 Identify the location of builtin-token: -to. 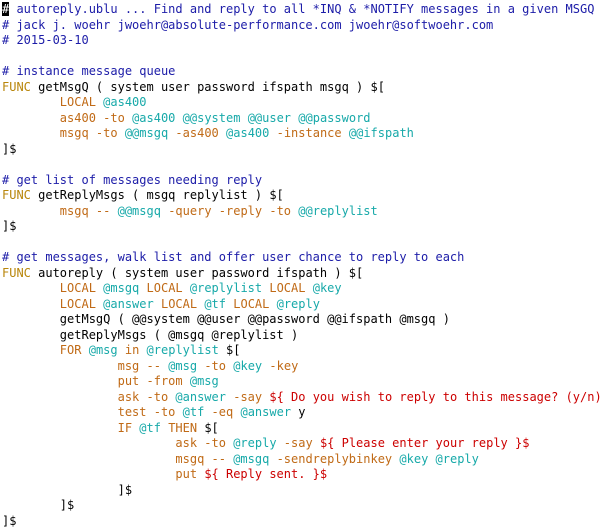
(215, 366).